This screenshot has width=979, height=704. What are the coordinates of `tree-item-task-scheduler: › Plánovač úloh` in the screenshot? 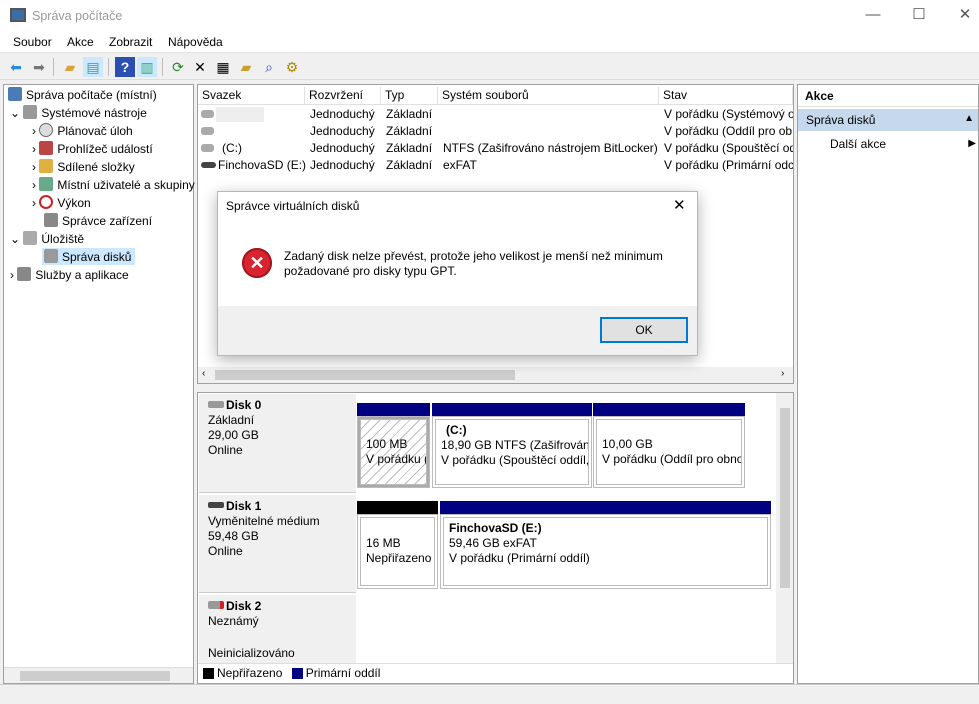 It's located at (82, 130).